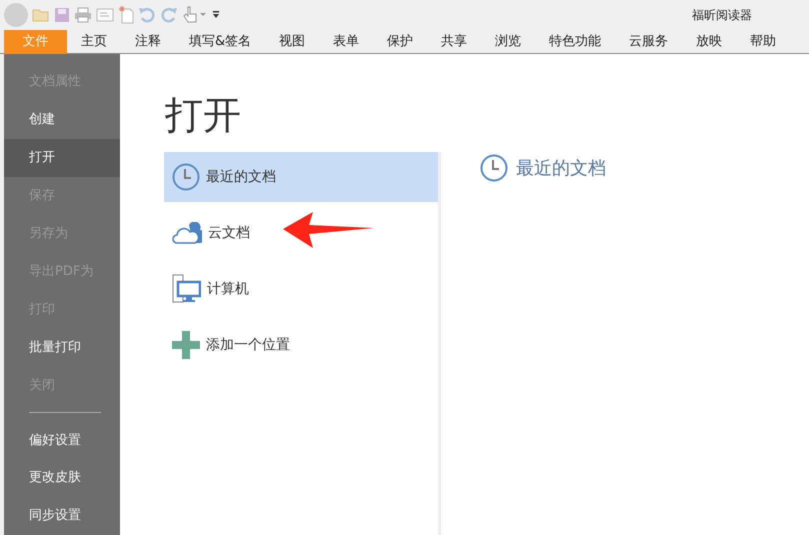  I want to click on computer-icon, so click(186, 289).